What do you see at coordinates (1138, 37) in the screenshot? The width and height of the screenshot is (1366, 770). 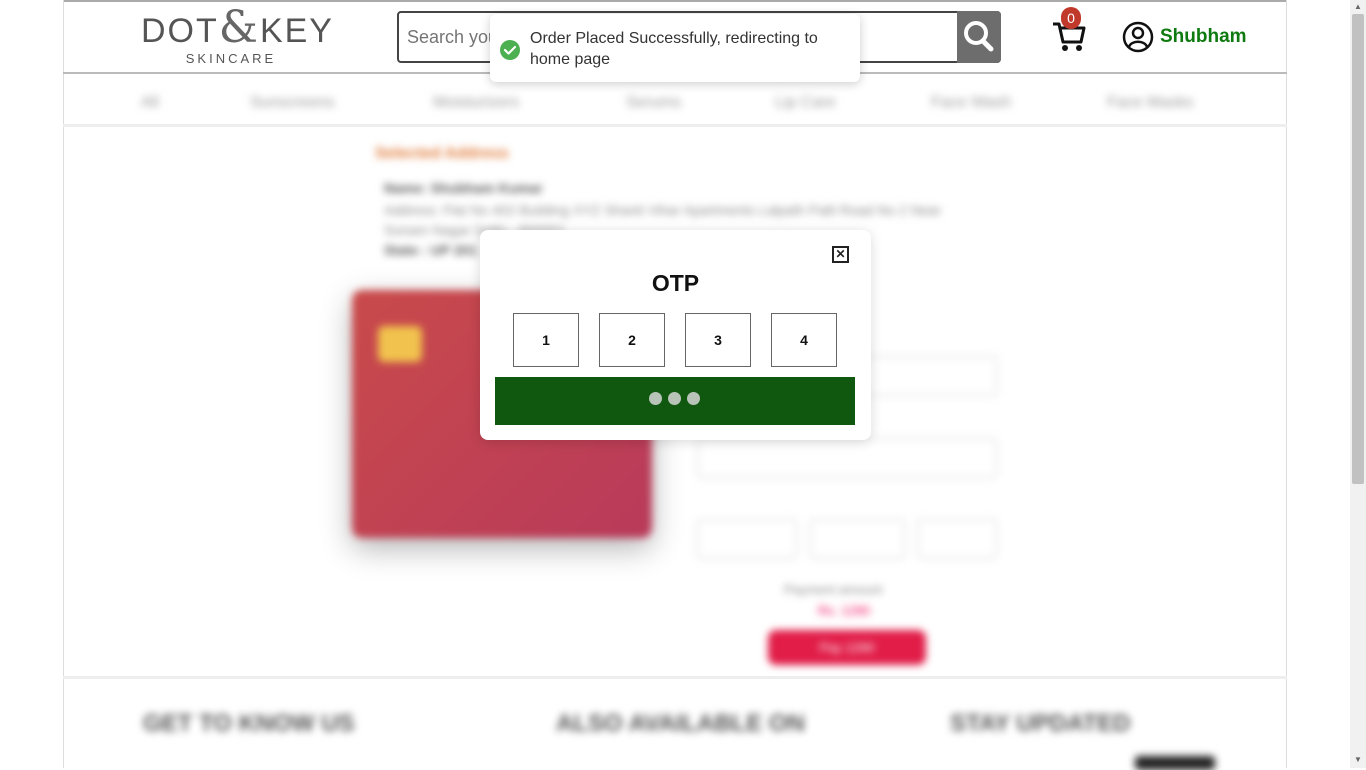 I see `user-account-icon` at bounding box center [1138, 37].